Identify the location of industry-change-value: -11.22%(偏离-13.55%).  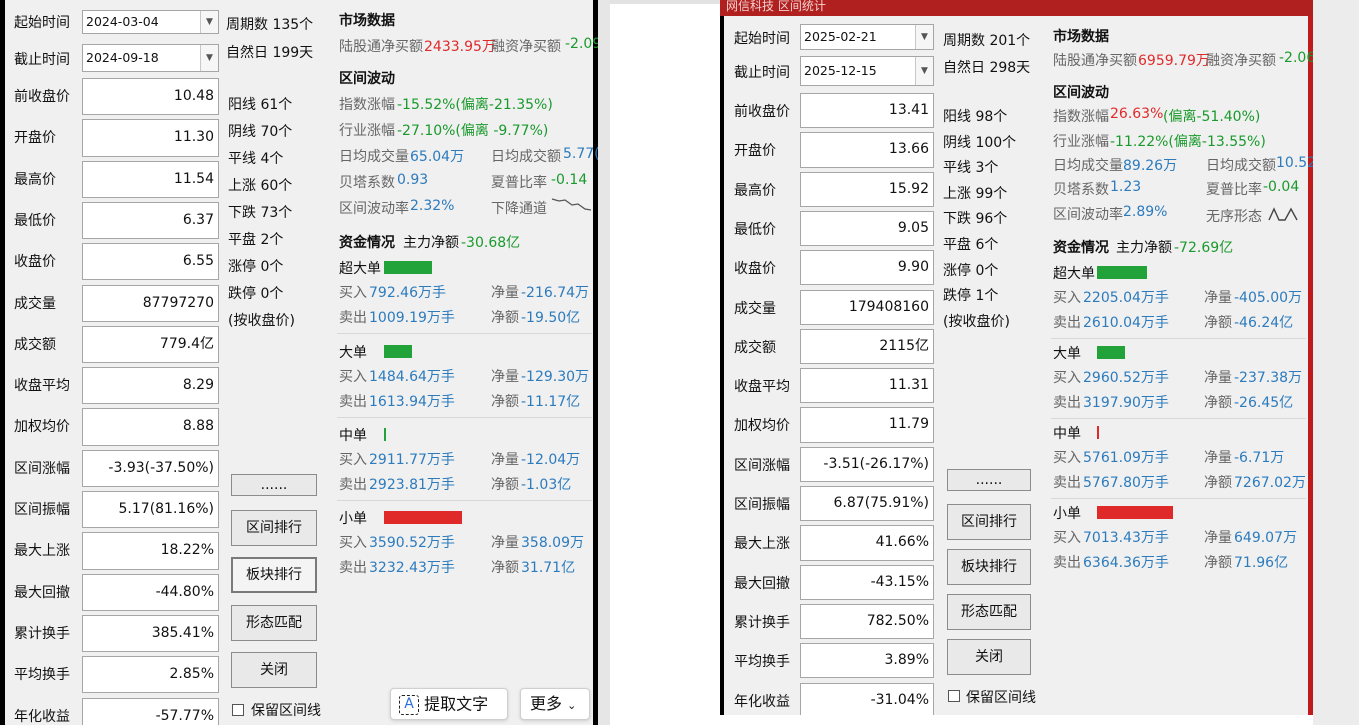
(1188, 142).